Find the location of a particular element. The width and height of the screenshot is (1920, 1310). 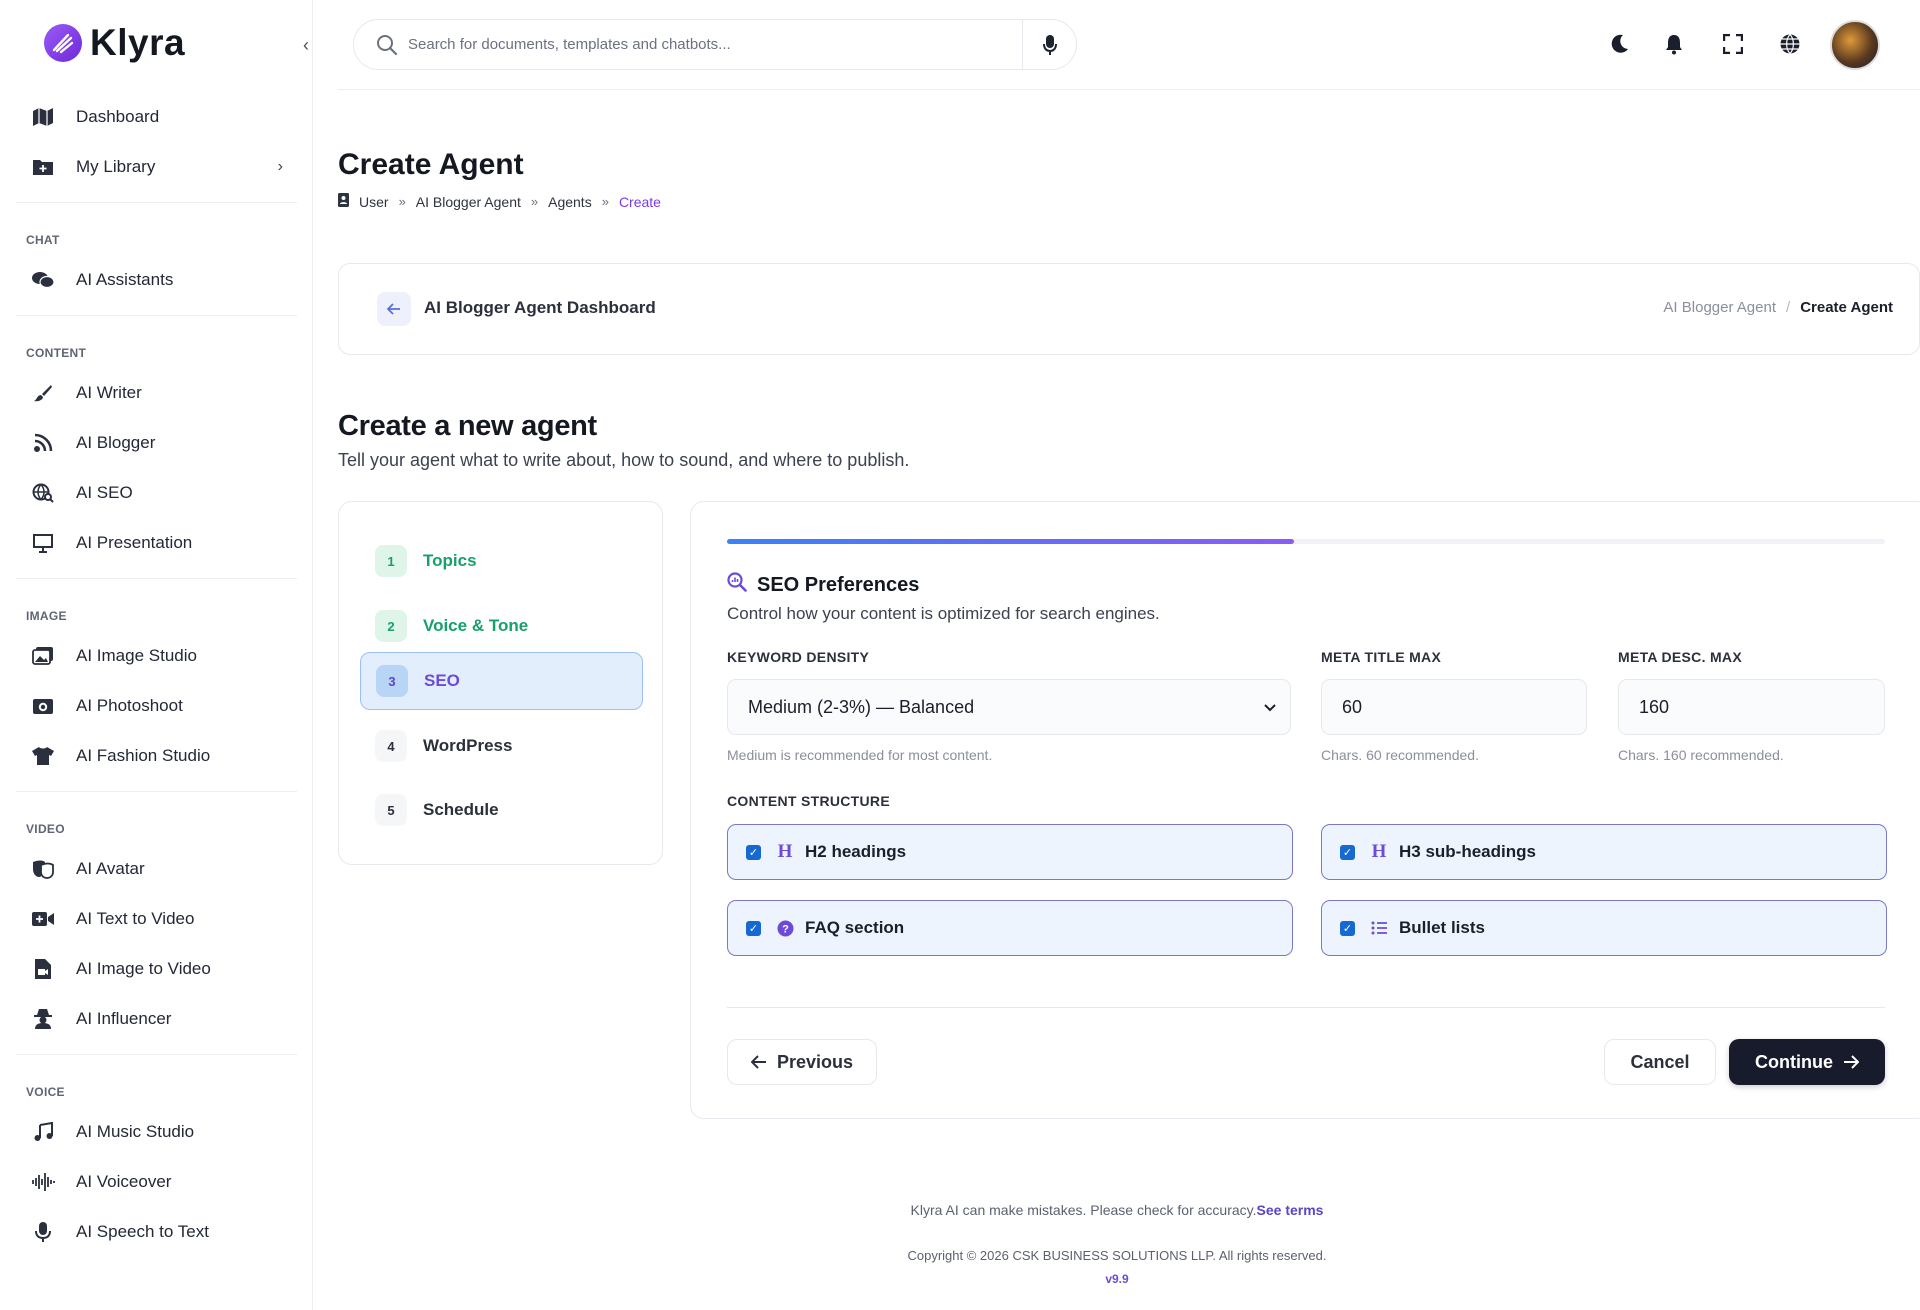

option-label: H3 sub-headings is located at coordinates (1467, 851).